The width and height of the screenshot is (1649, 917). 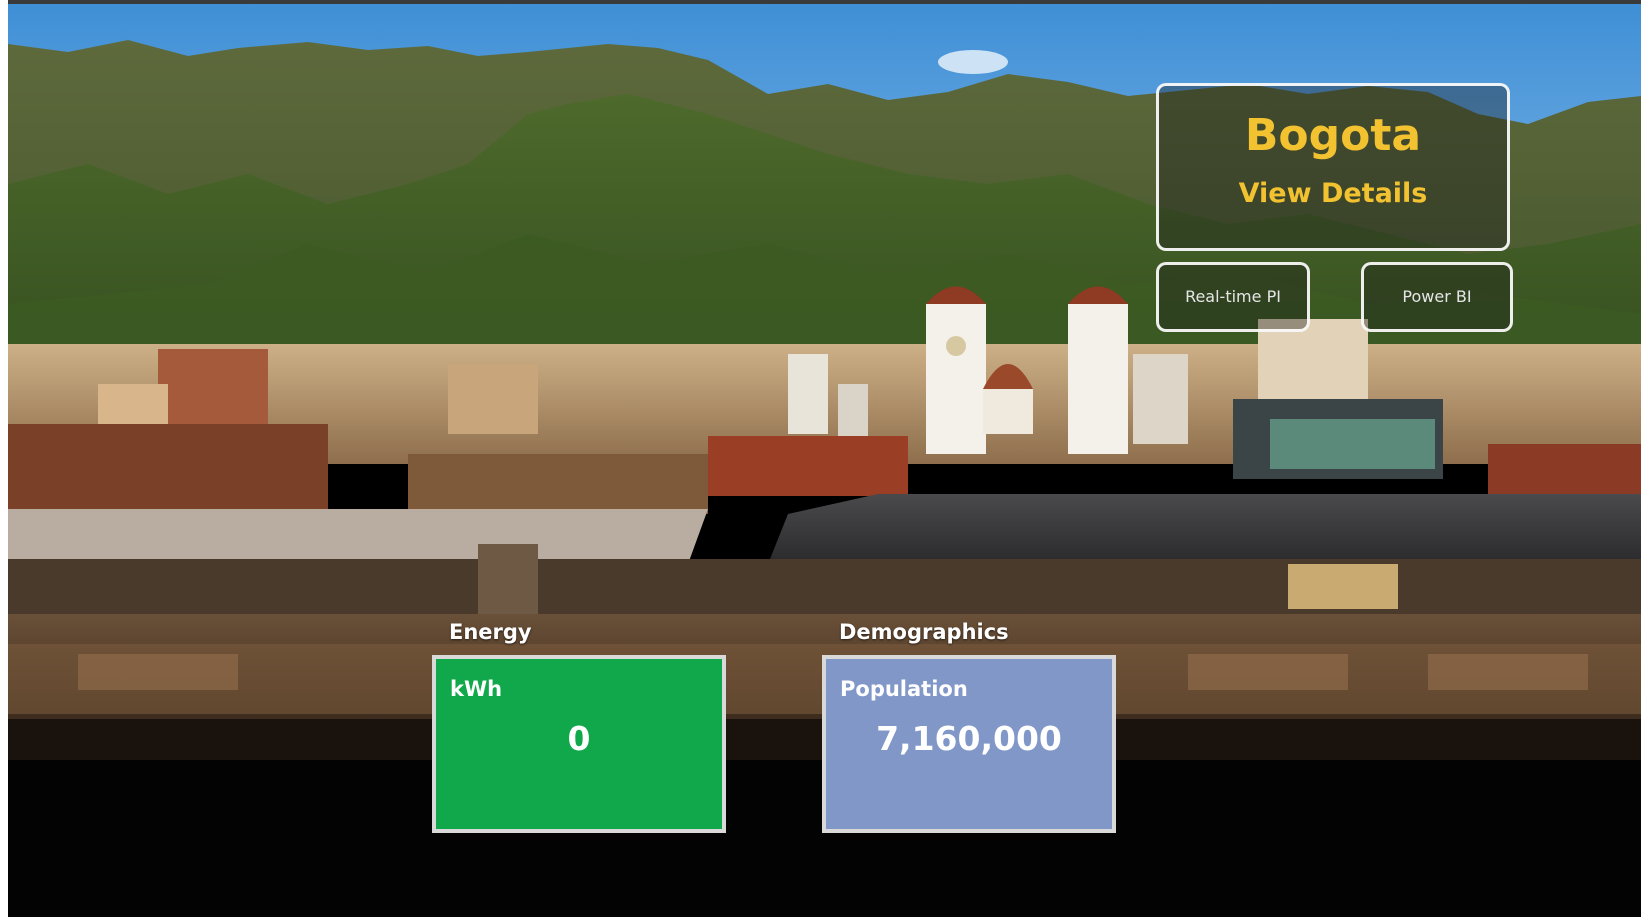 I want to click on city-title: Bogota, so click(x=1333, y=135).